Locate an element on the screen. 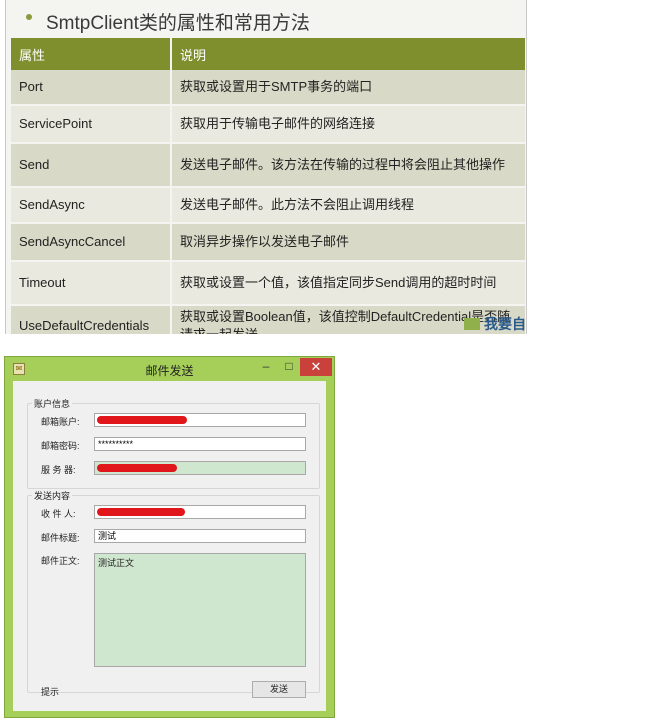  watermark-text: 我要自 is located at coordinates (505, 324).